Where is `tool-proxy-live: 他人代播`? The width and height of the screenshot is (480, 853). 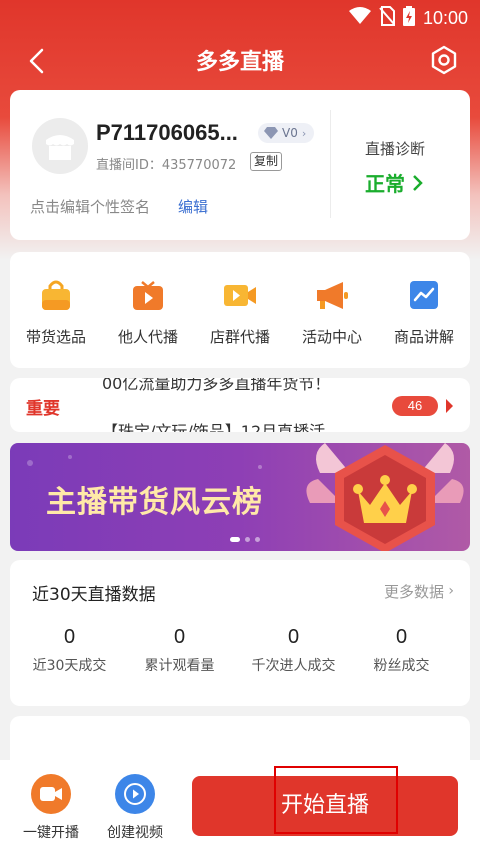 tool-proxy-live: 他人代播 is located at coordinates (148, 312).